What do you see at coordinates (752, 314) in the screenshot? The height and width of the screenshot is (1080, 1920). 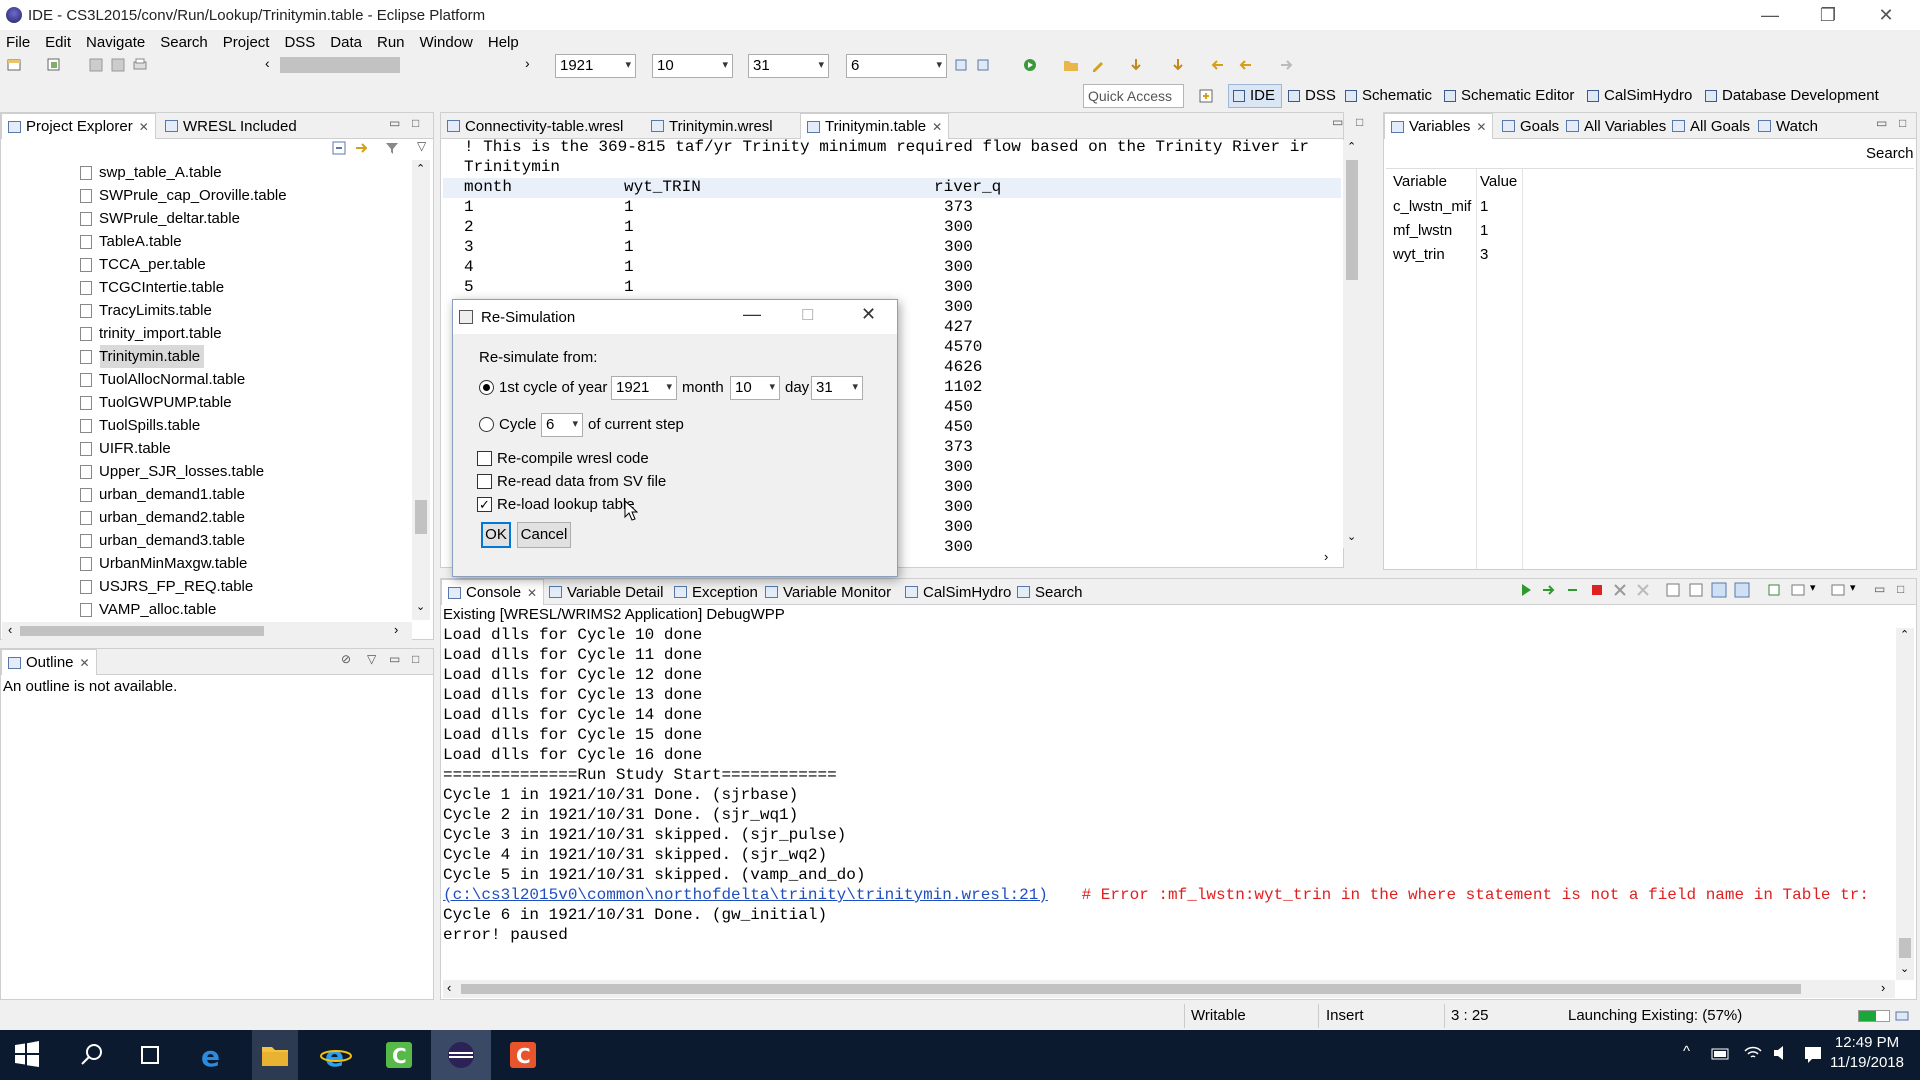 I see `dialog-minimize-button: —` at bounding box center [752, 314].